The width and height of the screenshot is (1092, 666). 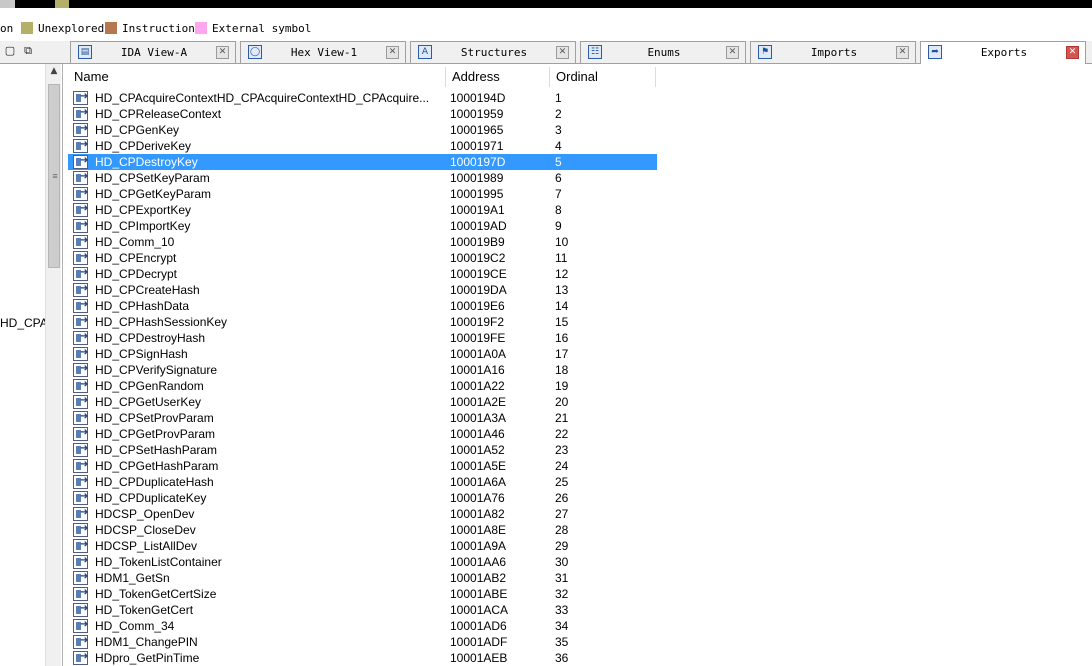 What do you see at coordinates (562, 242) in the screenshot?
I see `cell-ordinal: 10` at bounding box center [562, 242].